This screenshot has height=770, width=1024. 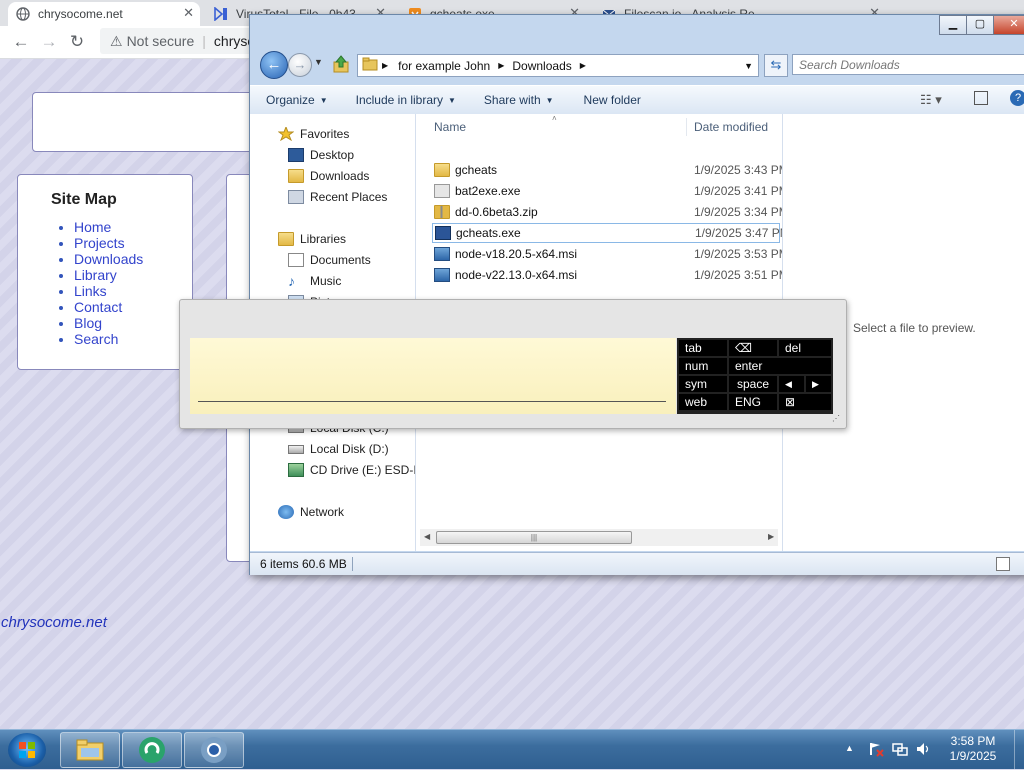 What do you see at coordinates (923, 750) in the screenshot?
I see `volume-icon` at bounding box center [923, 750].